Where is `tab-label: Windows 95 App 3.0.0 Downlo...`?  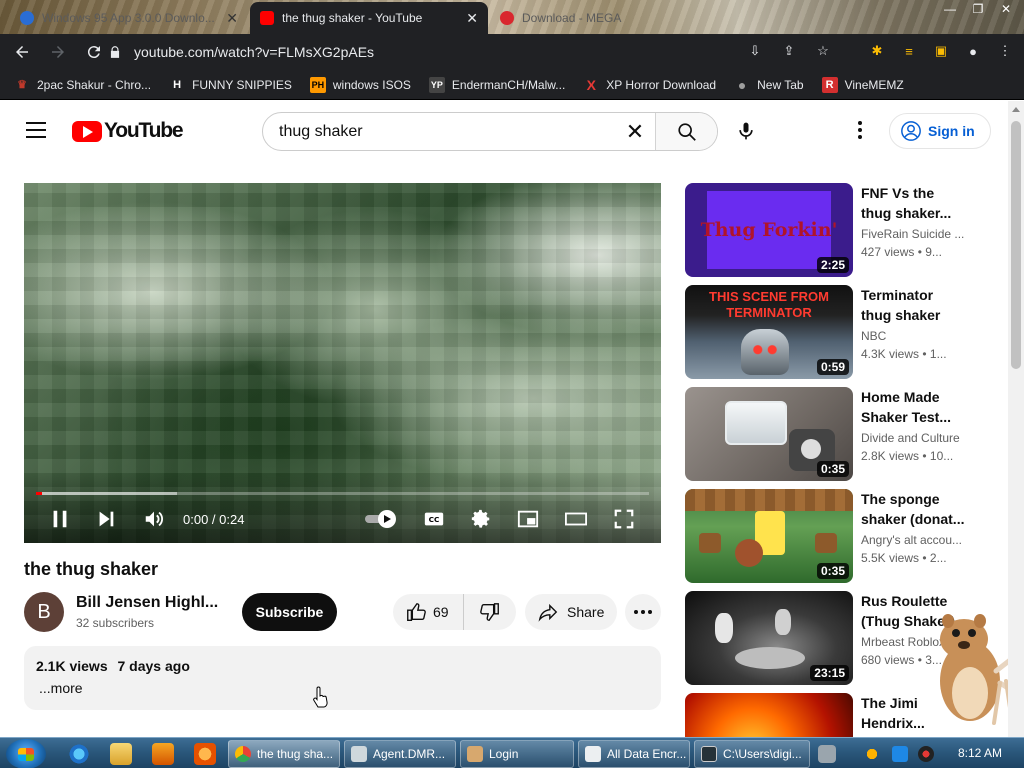
tab-label: Windows 95 App 3.0.0 Downlo... is located at coordinates (128, 18).